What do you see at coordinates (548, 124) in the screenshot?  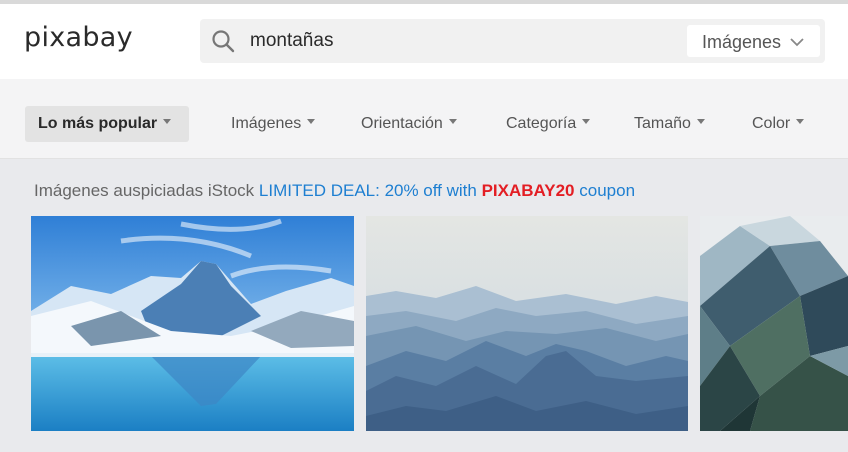 I see `filter-category: Categoría` at bounding box center [548, 124].